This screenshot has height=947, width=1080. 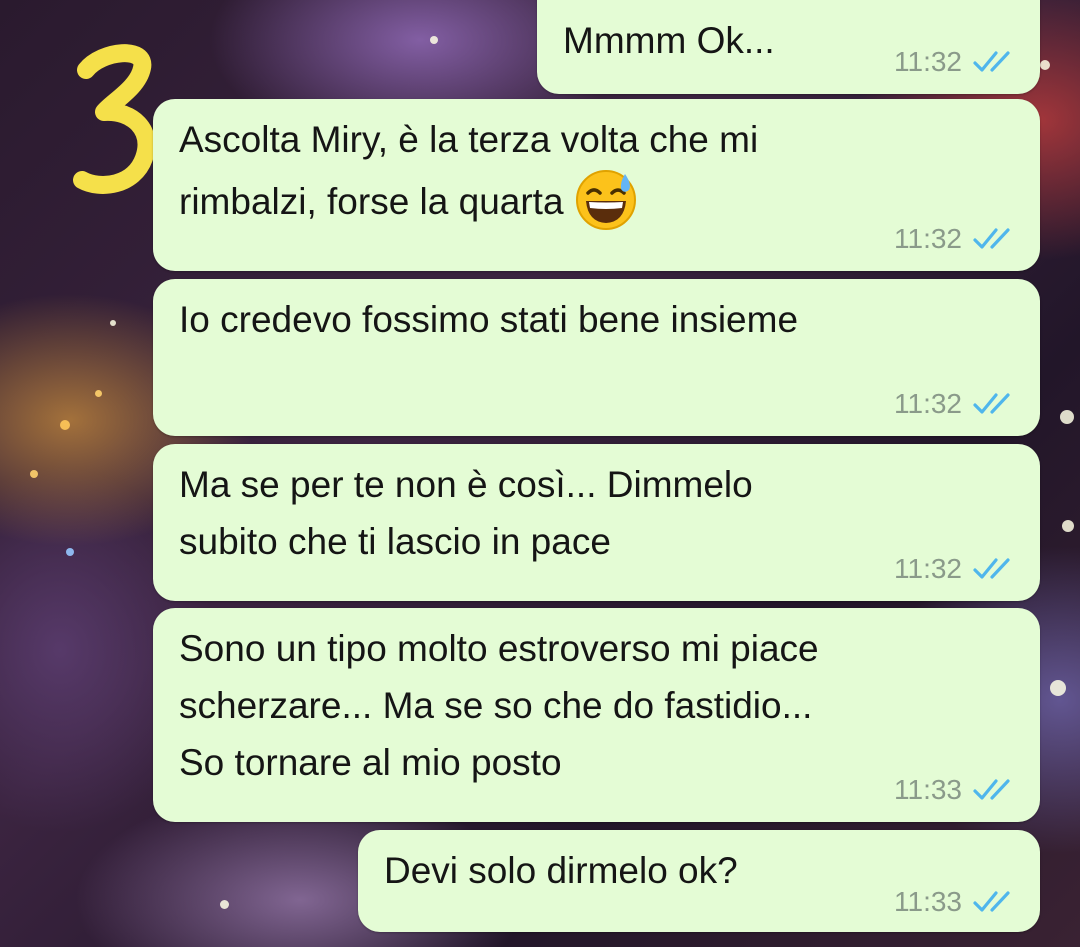 I want to click on handwritten-number-annotation, so click(x=114, y=119).